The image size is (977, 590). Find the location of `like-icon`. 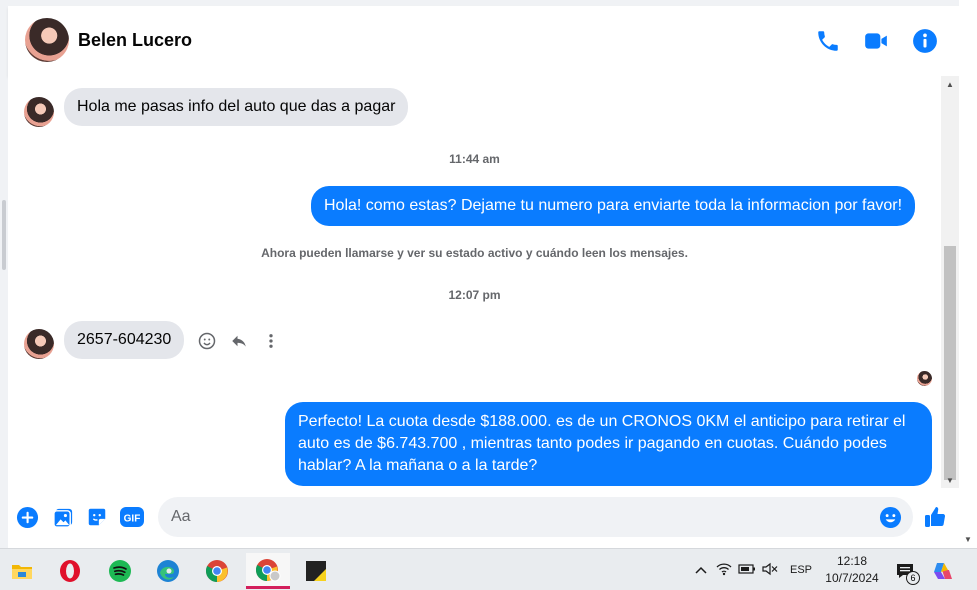

like-icon is located at coordinates (935, 517).